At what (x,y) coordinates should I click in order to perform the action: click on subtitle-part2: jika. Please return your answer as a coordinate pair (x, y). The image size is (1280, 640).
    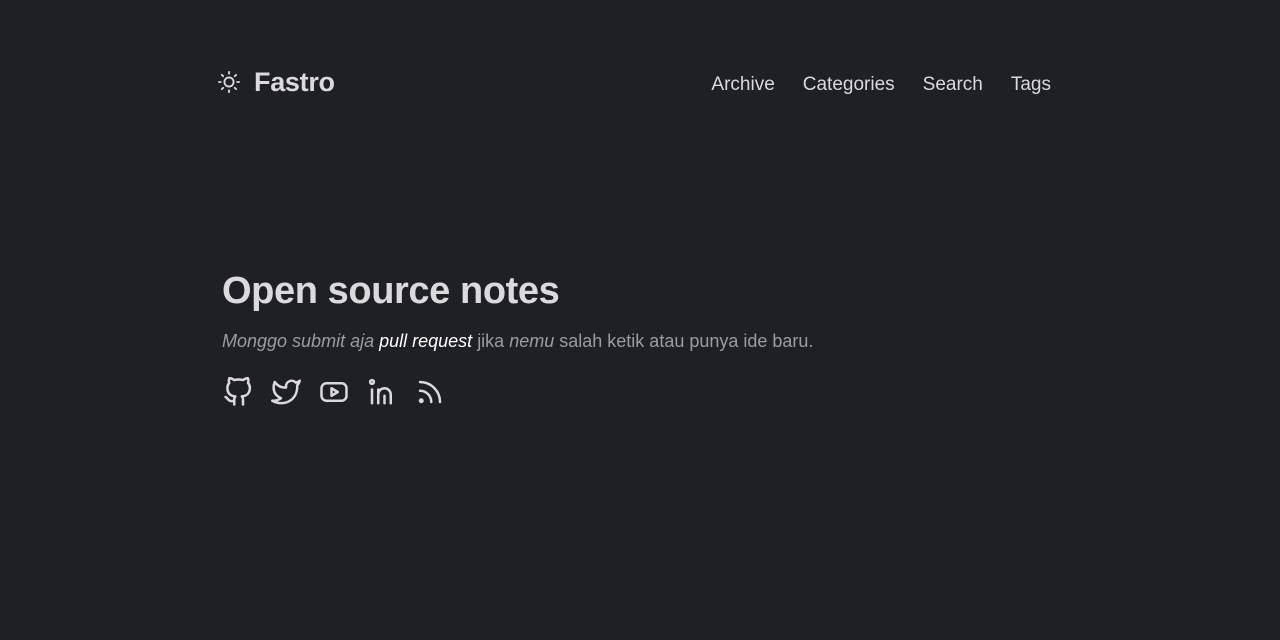
    Looking at the image, I should click on (491, 341).